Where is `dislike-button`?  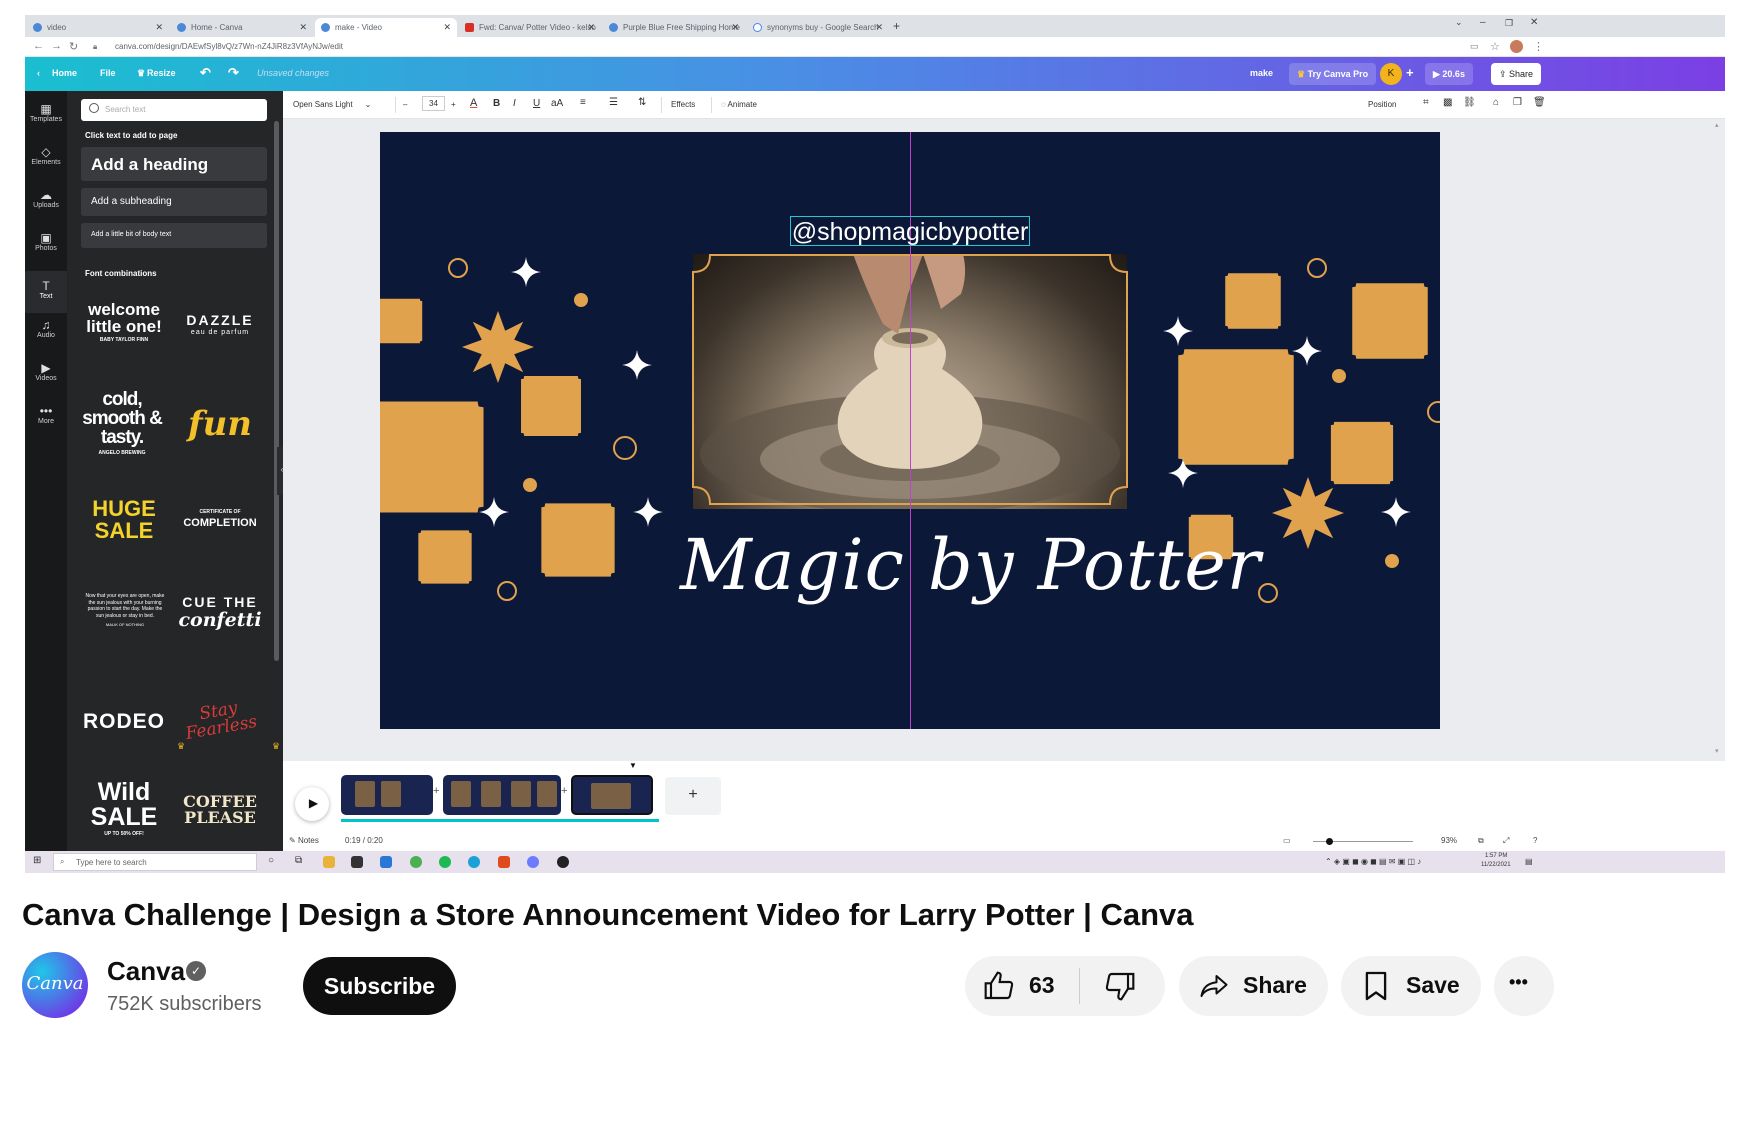
dislike-button is located at coordinates (1122, 986).